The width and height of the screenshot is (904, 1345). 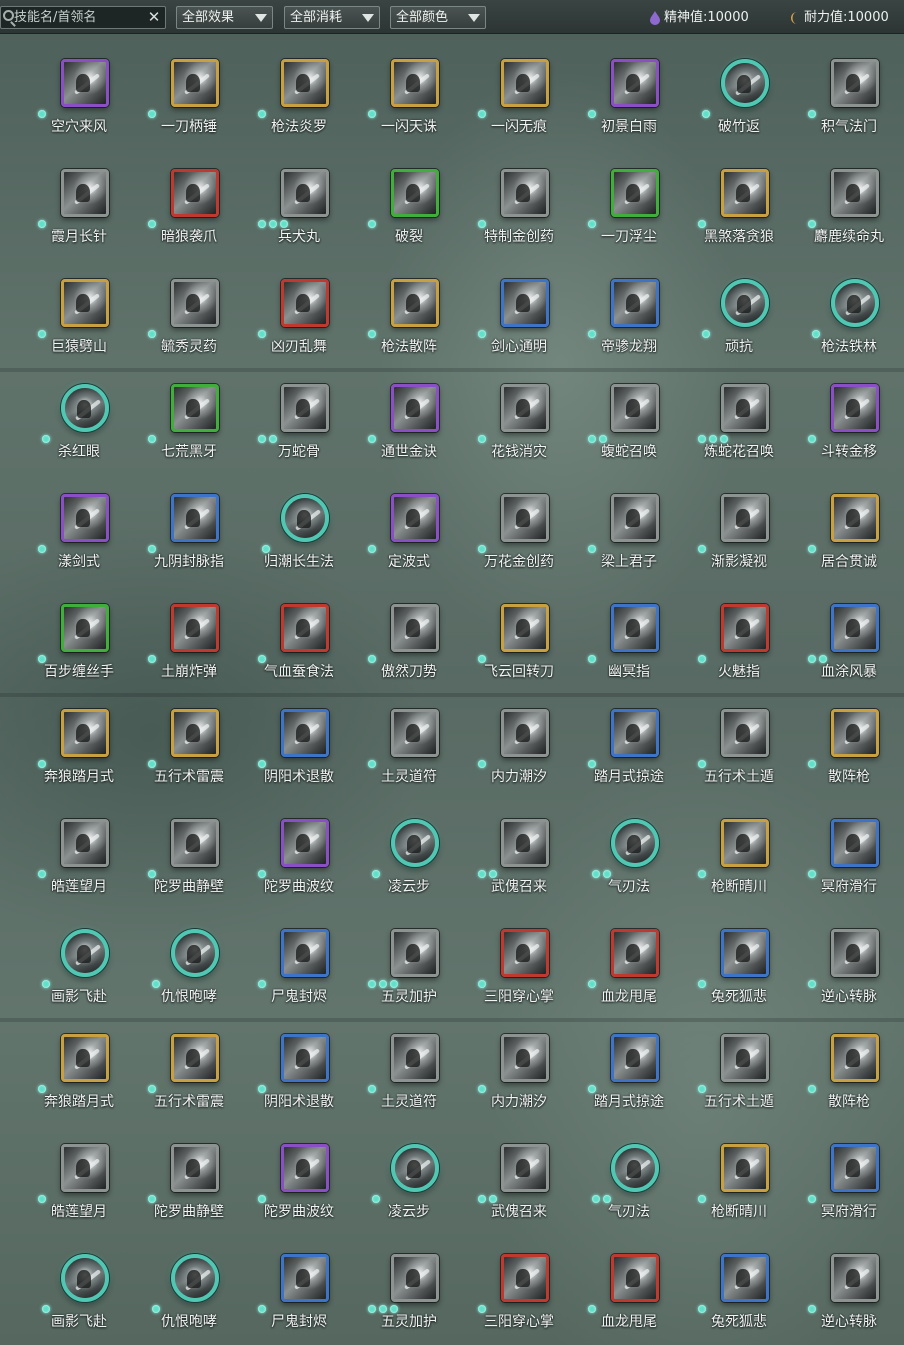 I want to click on skill-card: 特制金创药, so click(x=519, y=210).